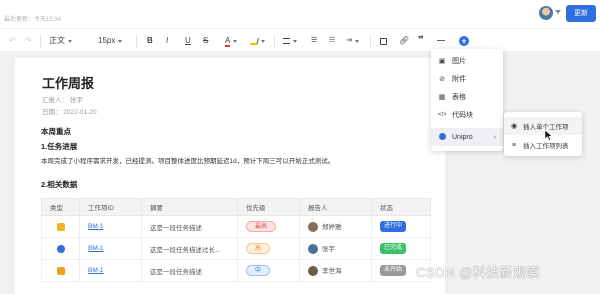 The image size is (600, 294). I want to click on priority-badge: 最高, so click(261, 226).